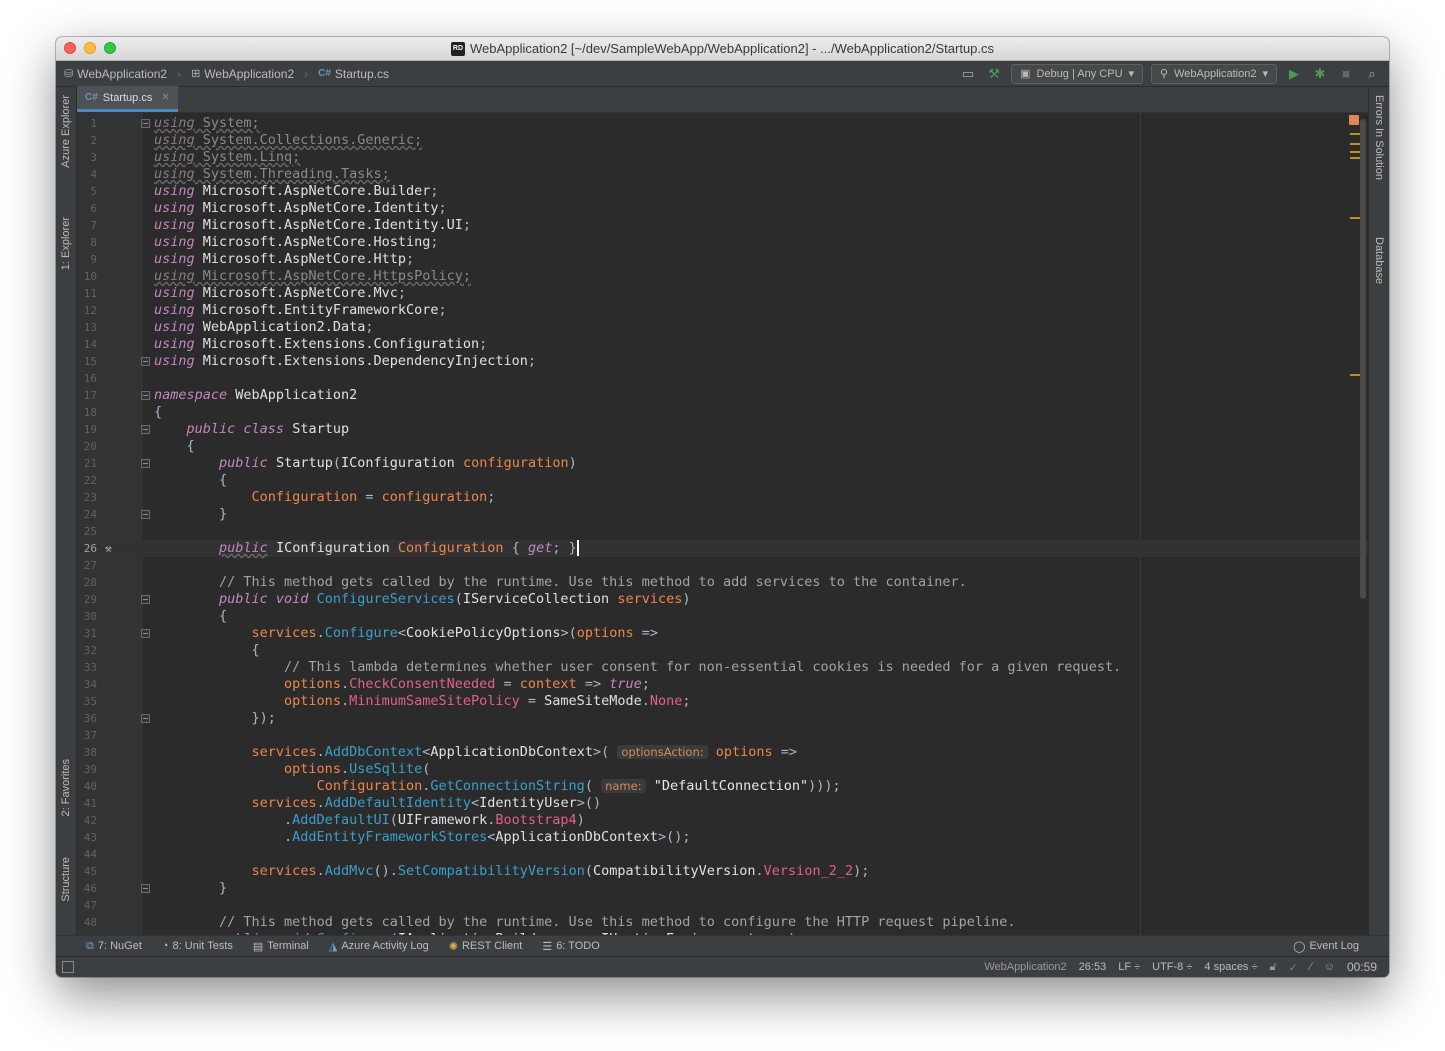 The image size is (1445, 1051). Describe the element at coordinates (722, 242) in the screenshot. I see `code-line: 8 using Microsoft.AspNetCore.Hosting;` at that location.